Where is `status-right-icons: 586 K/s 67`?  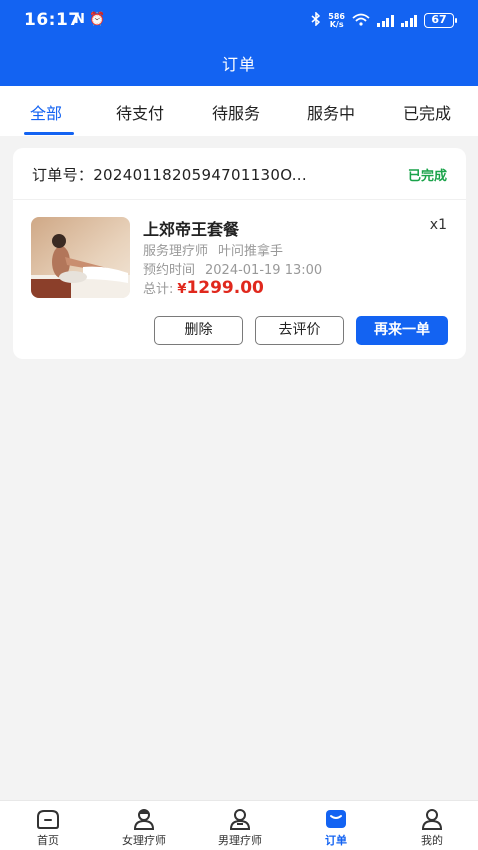 status-right-icons: 586 K/s 67 is located at coordinates (384, 20).